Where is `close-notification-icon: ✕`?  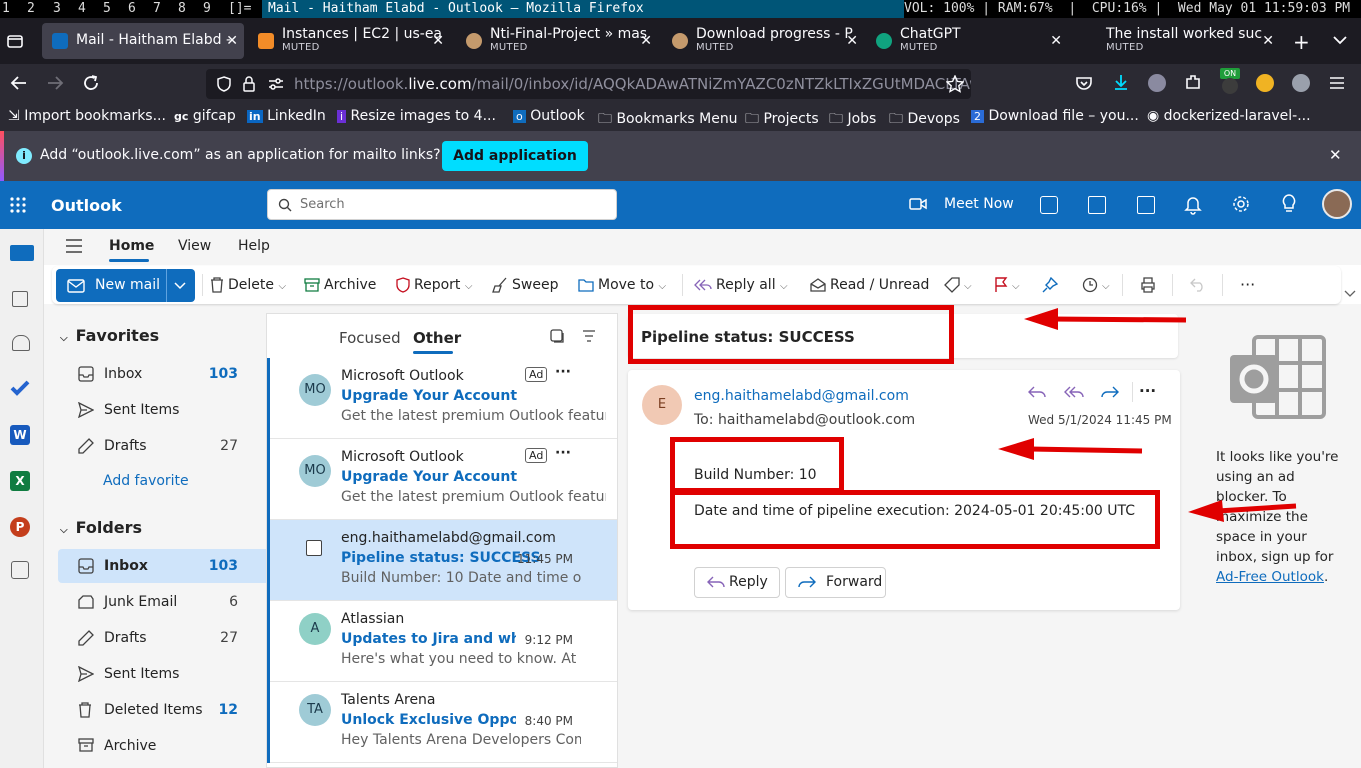 close-notification-icon: ✕ is located at coordinates (1335, 155).